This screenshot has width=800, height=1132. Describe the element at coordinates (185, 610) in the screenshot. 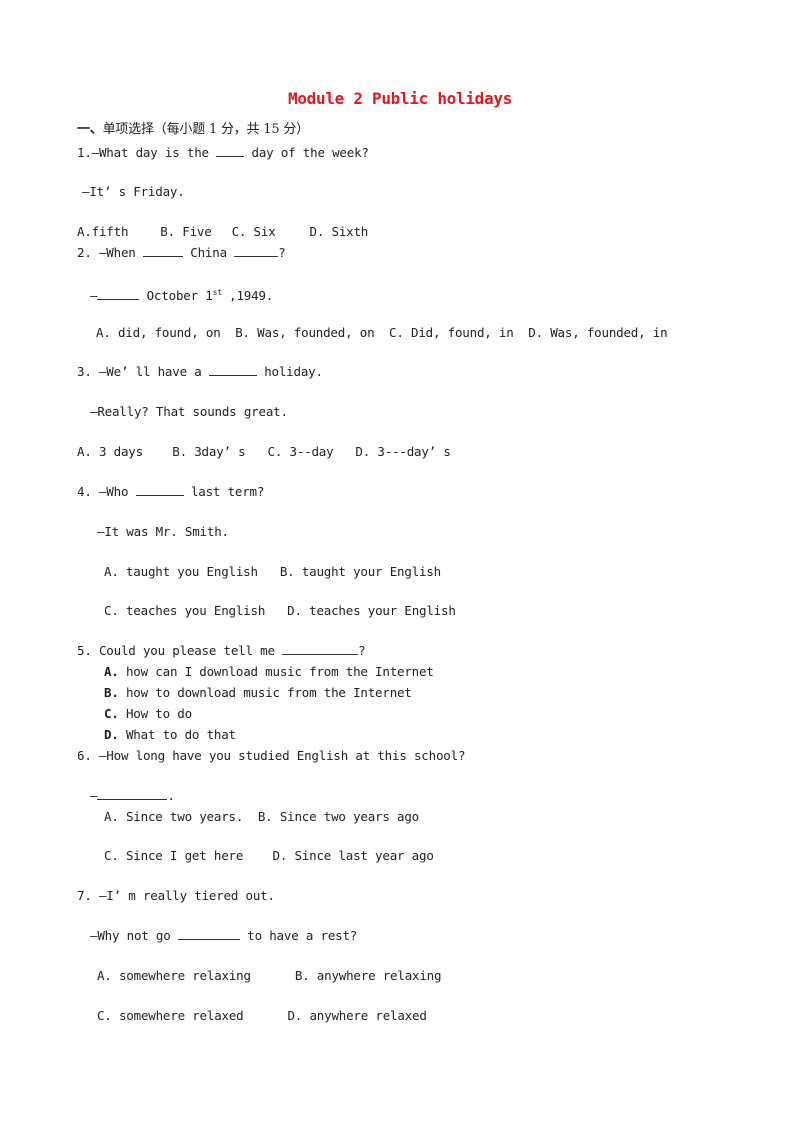

I see `option-c: C. teaches you English` at that location.